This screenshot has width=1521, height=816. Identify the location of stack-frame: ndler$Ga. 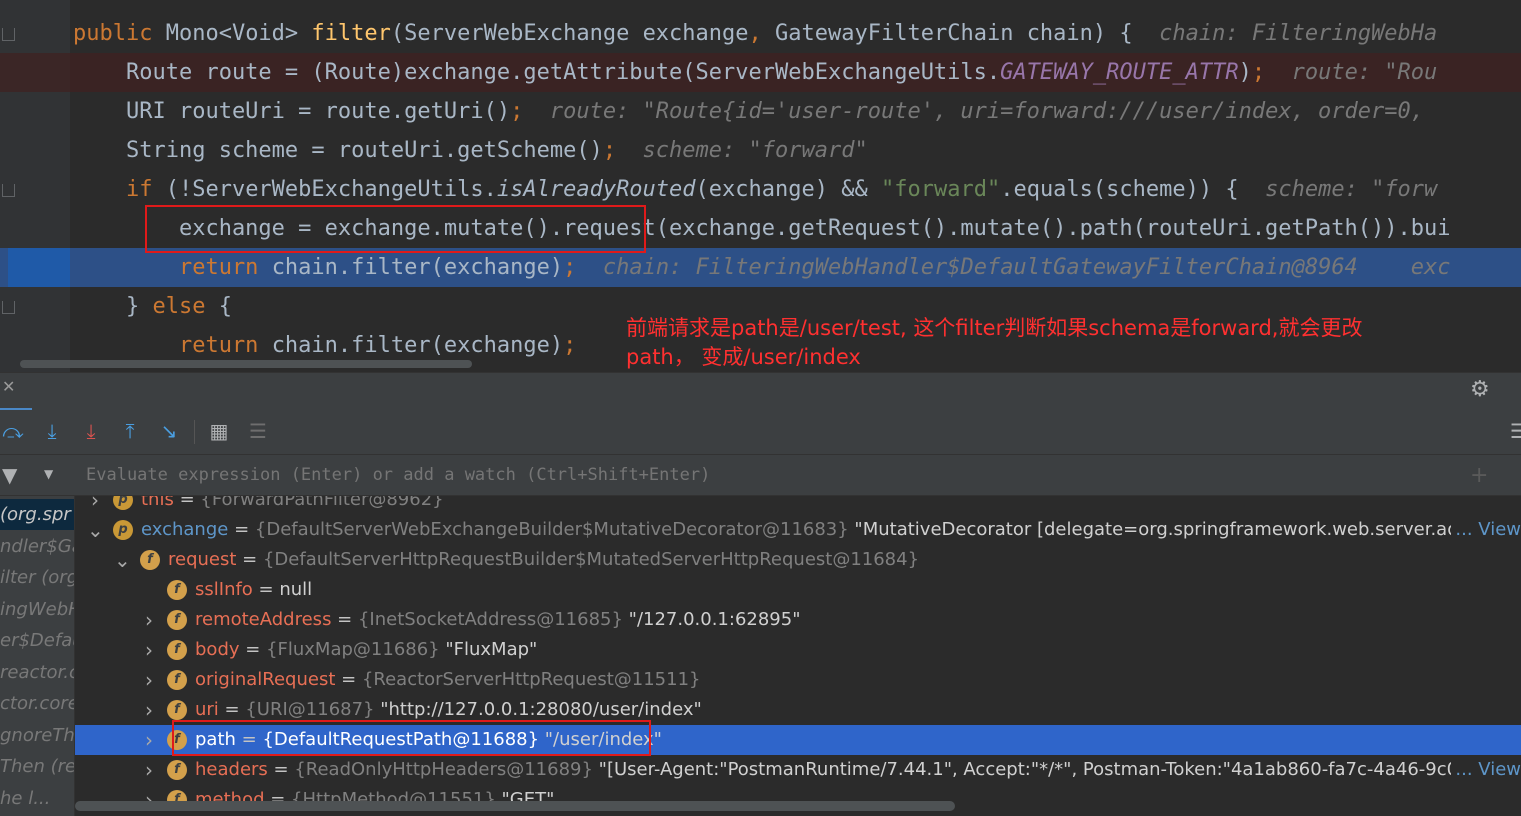
(37, 546).